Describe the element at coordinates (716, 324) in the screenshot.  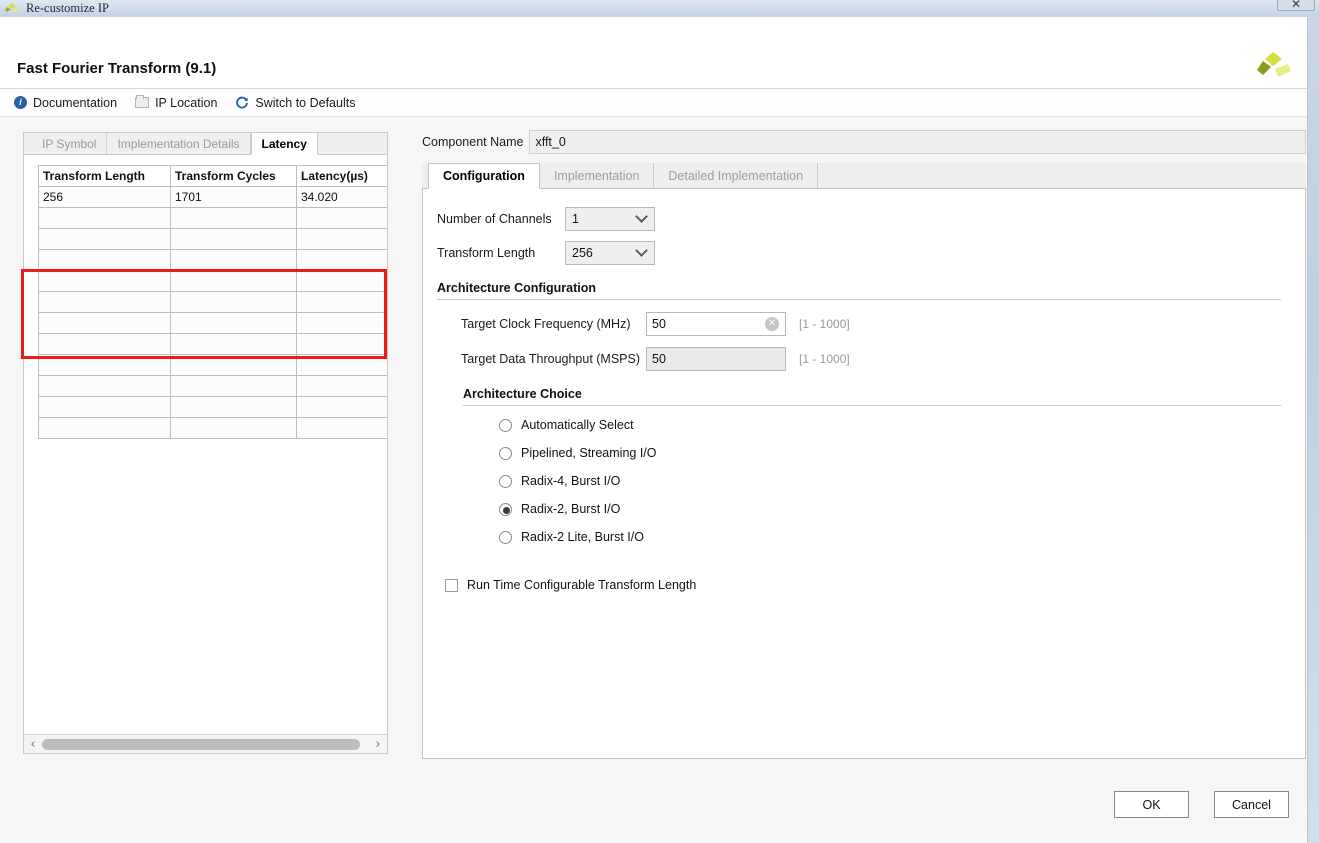
I see `target-clock-frequency-input: 50 ✕` at that location.